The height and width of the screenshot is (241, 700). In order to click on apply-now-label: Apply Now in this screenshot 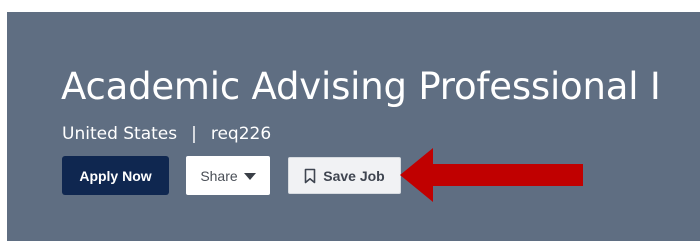, I will do `click(115, 175)`.